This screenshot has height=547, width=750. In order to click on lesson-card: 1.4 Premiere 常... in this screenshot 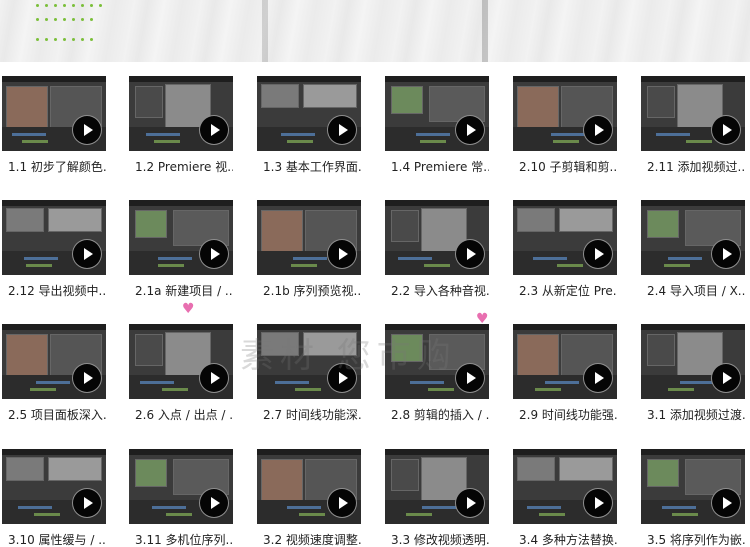, I will do `click(437, 125)`.